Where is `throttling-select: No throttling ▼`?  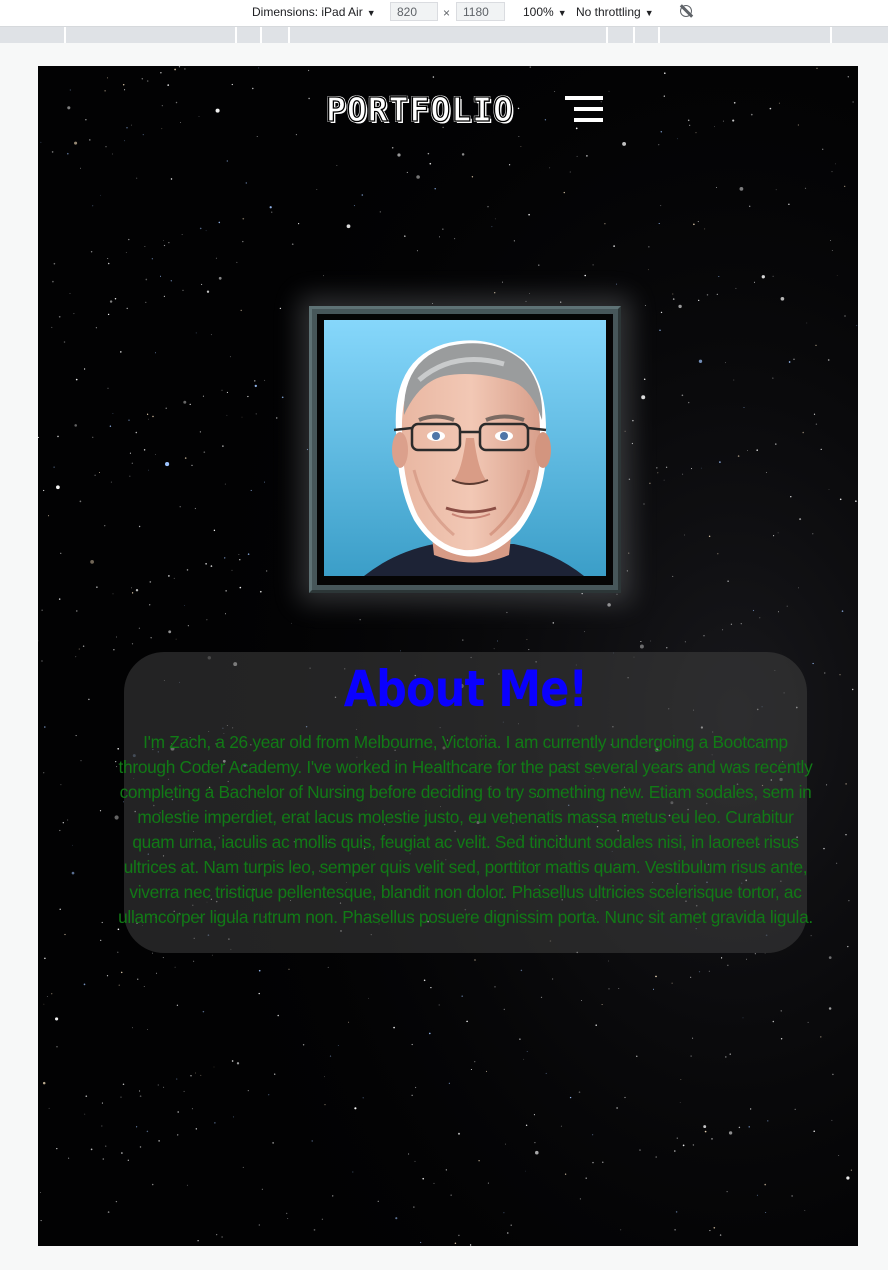 throttling-select: No throttling ▼ is located at coordinates (615, 12).